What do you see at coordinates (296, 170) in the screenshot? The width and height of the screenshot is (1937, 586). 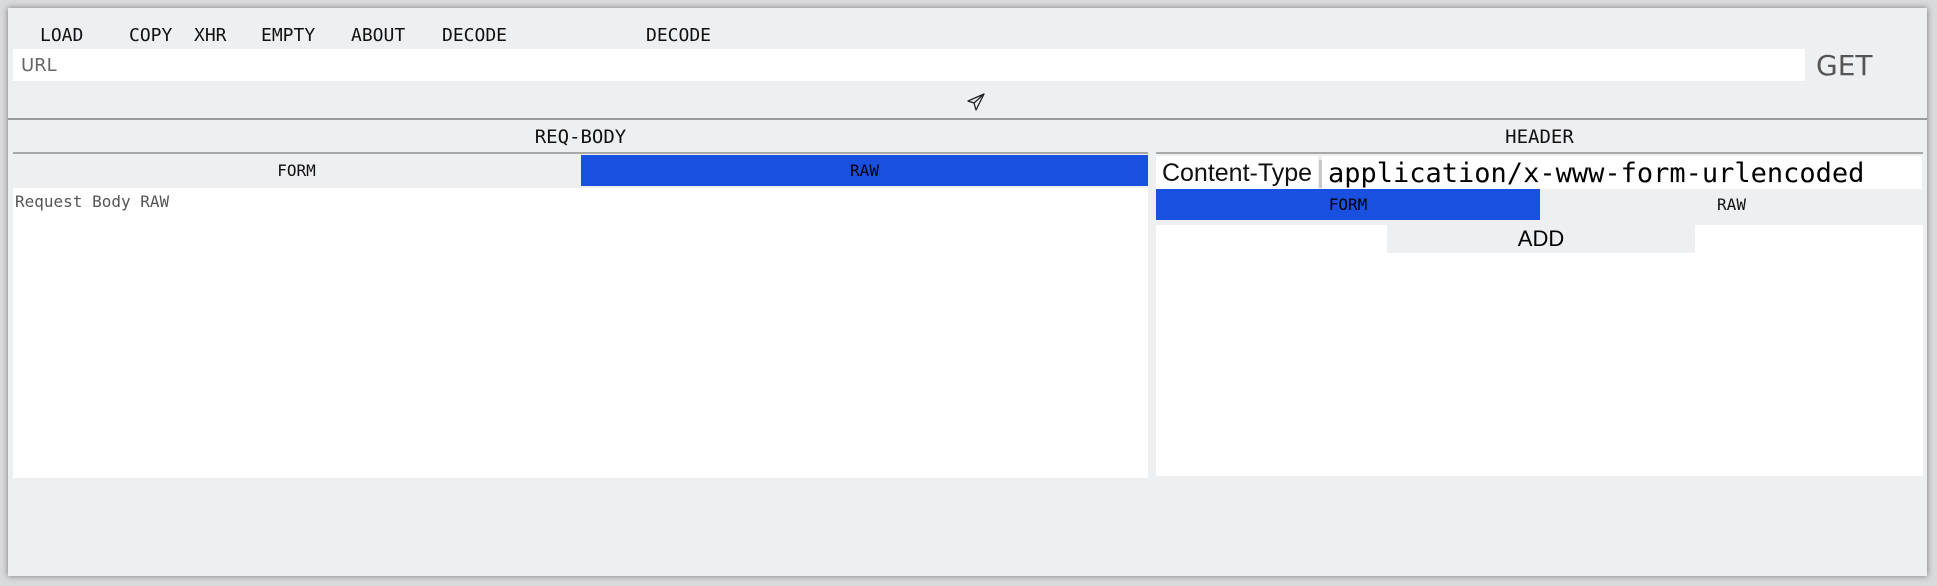 I see `req-body-tab-form: FORM` at bounding box center [296, 170].